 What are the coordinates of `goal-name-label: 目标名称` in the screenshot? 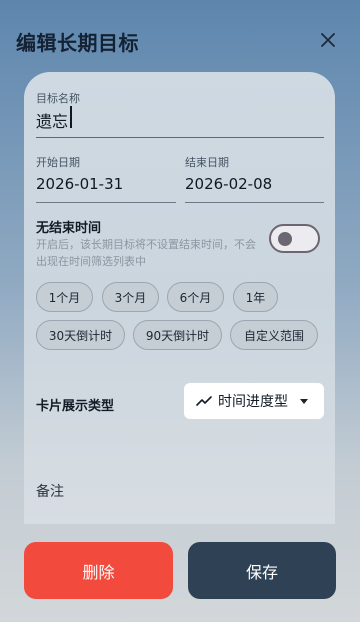 It's located at (58, 98).